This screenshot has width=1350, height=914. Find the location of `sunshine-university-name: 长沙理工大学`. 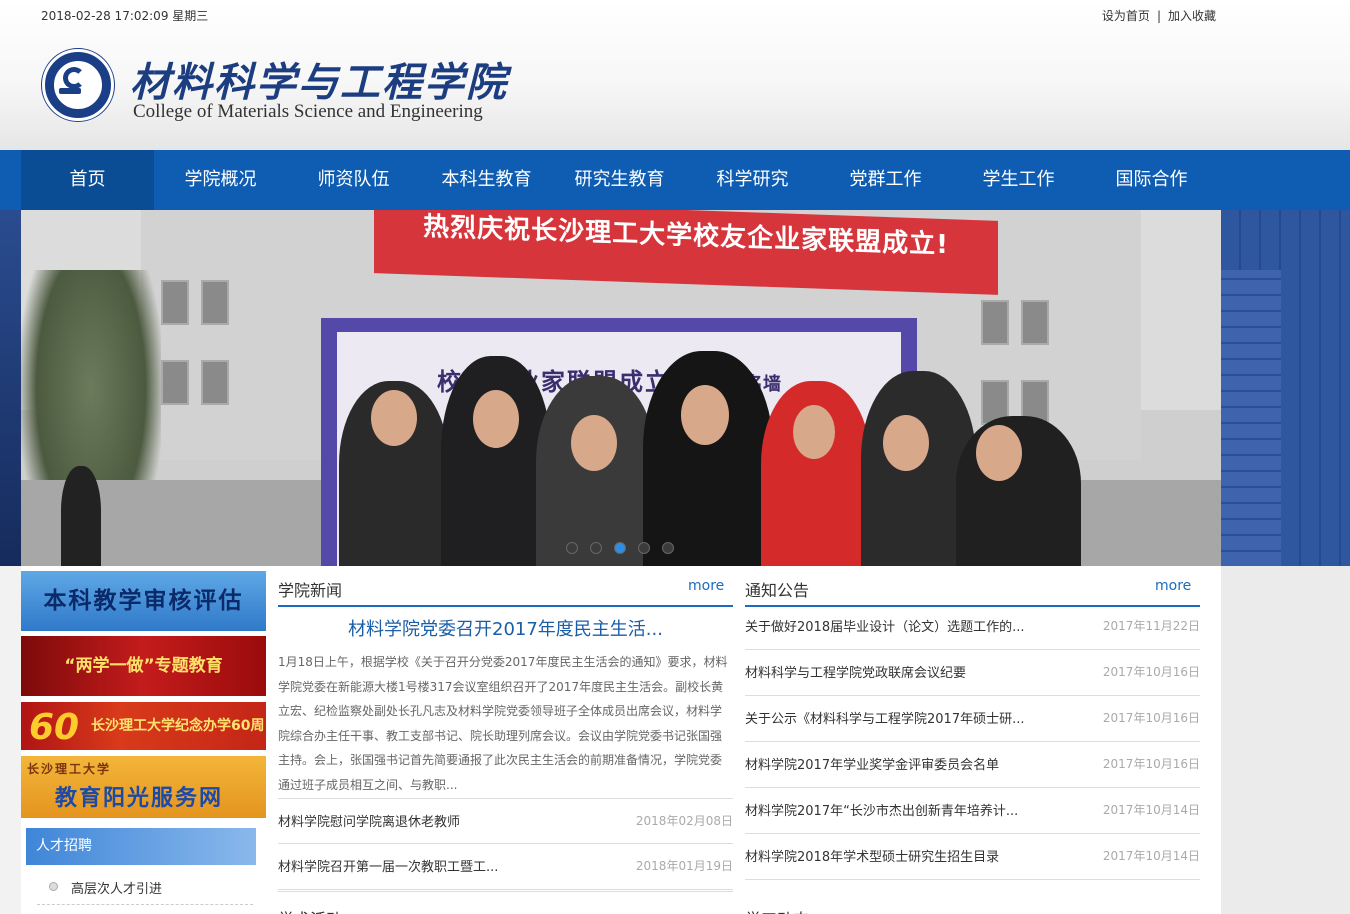

sunshine-university-name: 长沙理工大学 is located at coordinates (69, 769).